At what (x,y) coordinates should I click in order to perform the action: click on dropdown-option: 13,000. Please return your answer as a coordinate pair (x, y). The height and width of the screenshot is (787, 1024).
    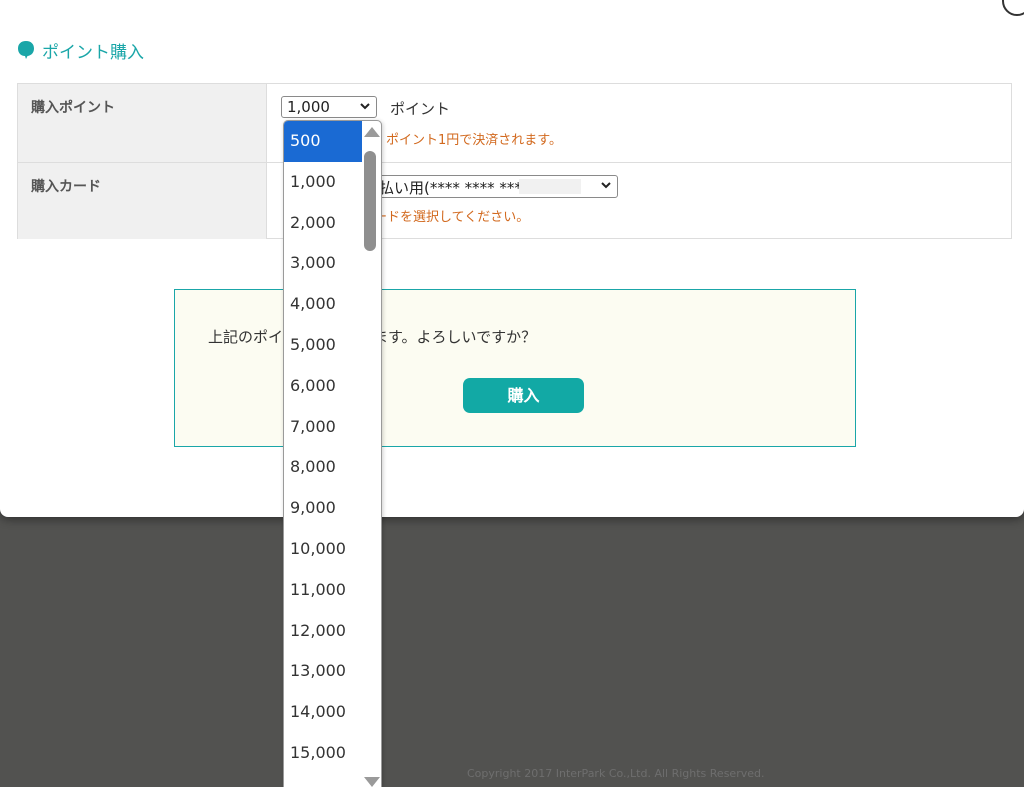
    Looking at the image, I should click on (323, 671).